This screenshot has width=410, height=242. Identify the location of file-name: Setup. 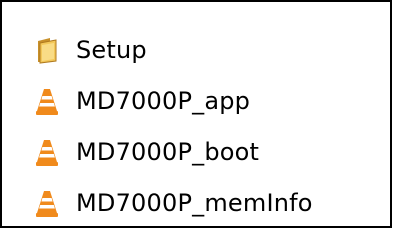
(111, 49).